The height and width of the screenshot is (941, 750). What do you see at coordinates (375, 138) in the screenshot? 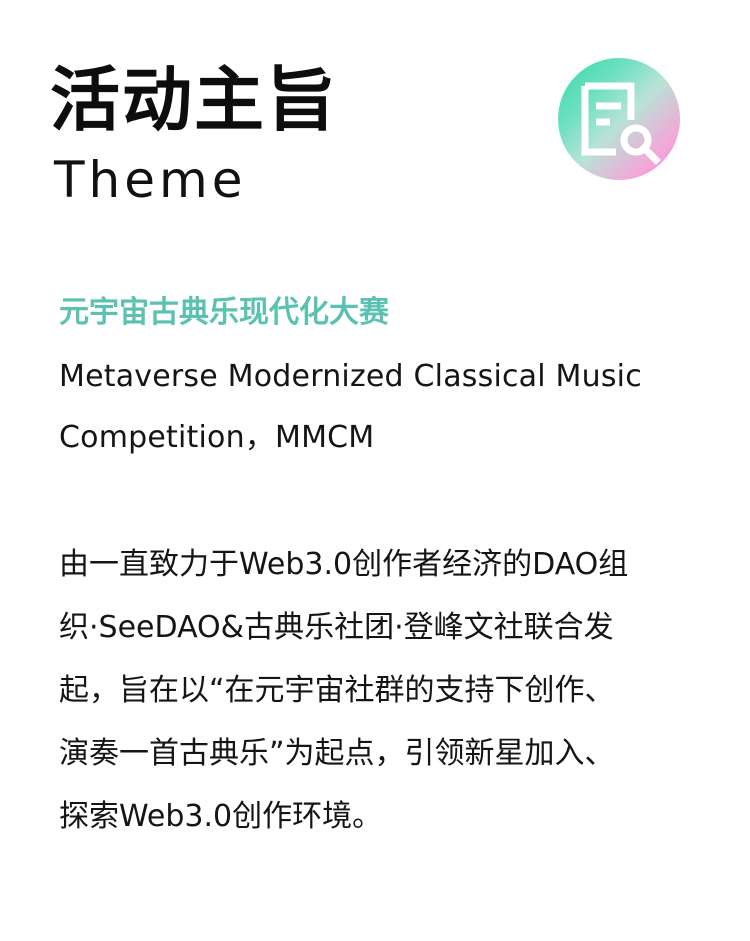
I see `header: 活动主旨 Theme` at bounding box center [375, 138].